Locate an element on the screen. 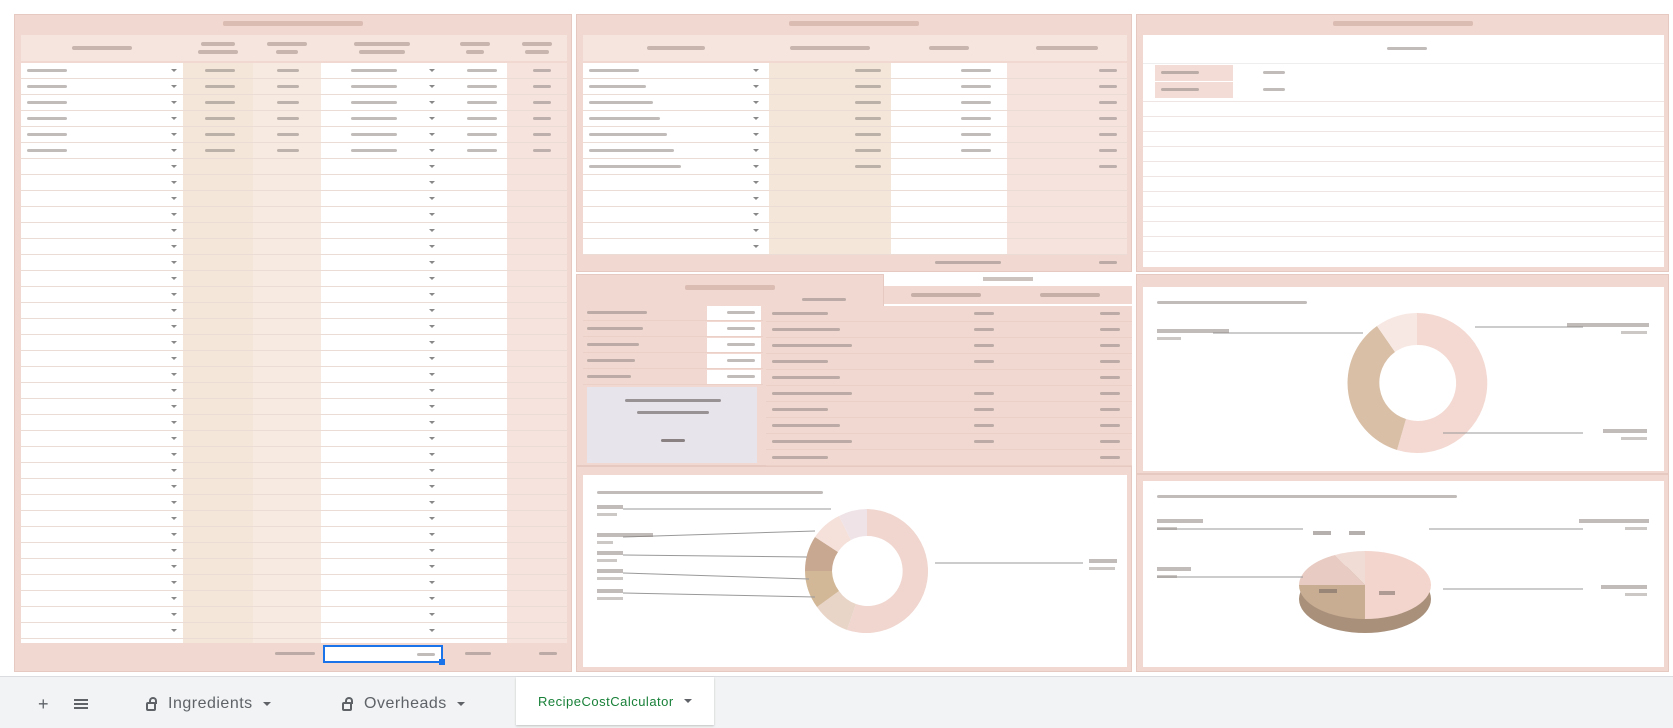 This screenshot has height=728, width=1673. description-line is located at coordinates (1403, 146).